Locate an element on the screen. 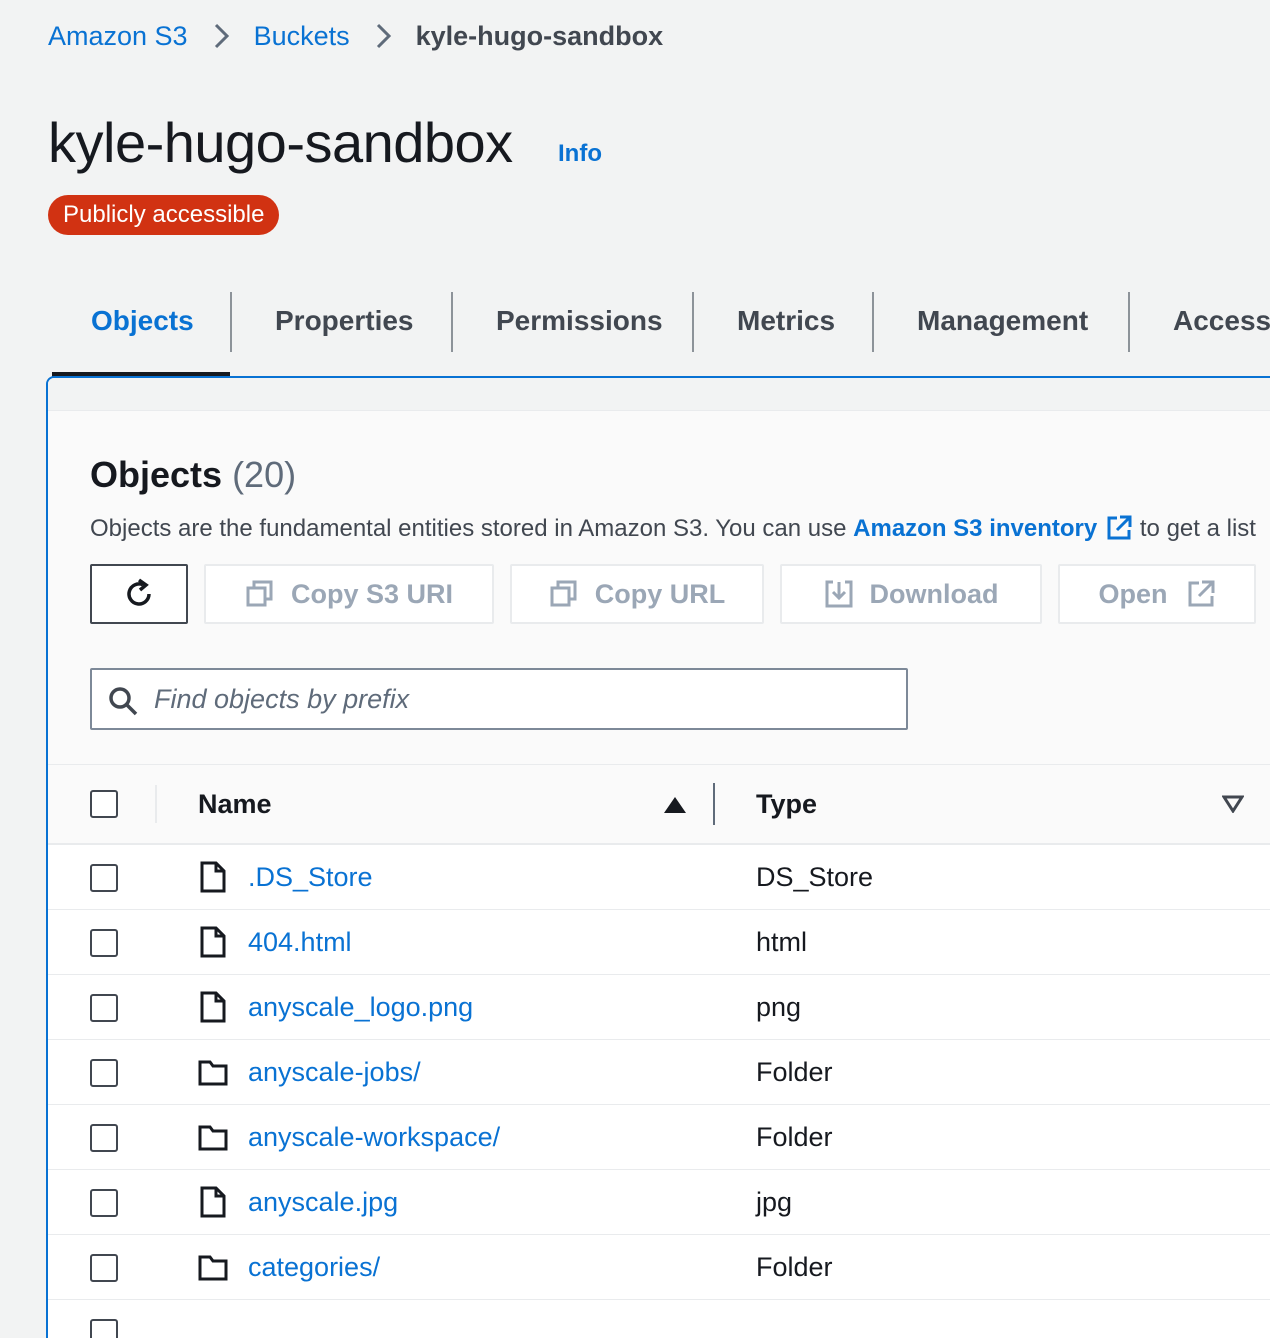 The width and height of the screenshot is (1270, 1338). object-name-link: anyscale.jpg is located at coordinates (323, 1202).